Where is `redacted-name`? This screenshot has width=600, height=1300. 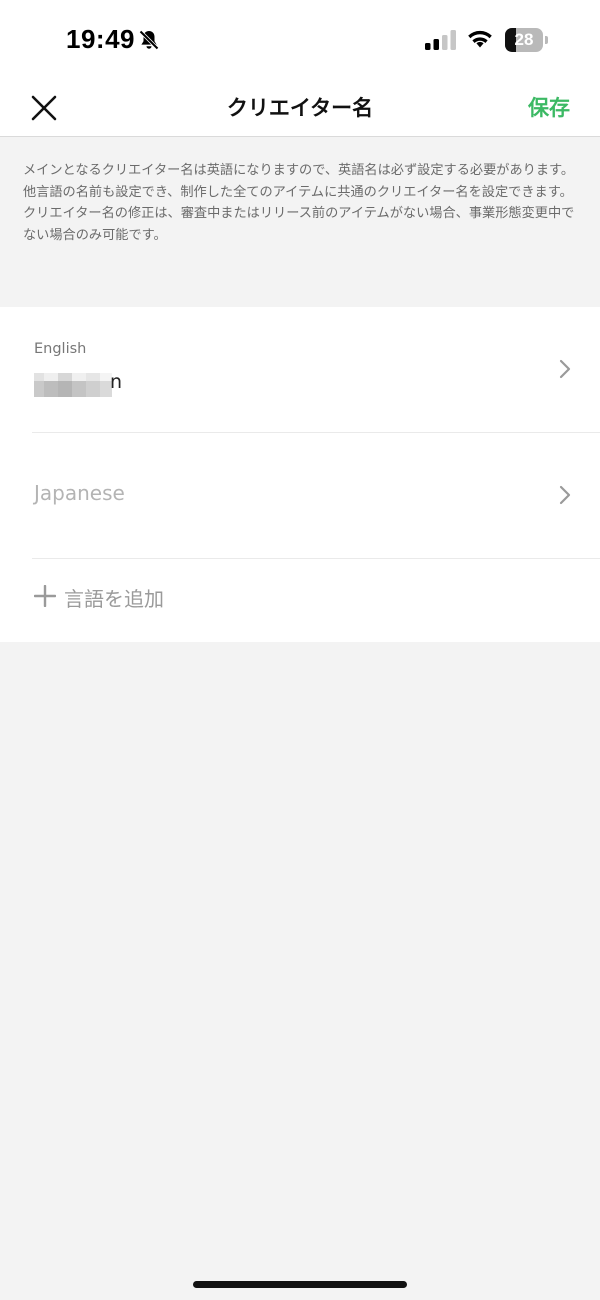 redacted-name is located at coordinates (77, 385).